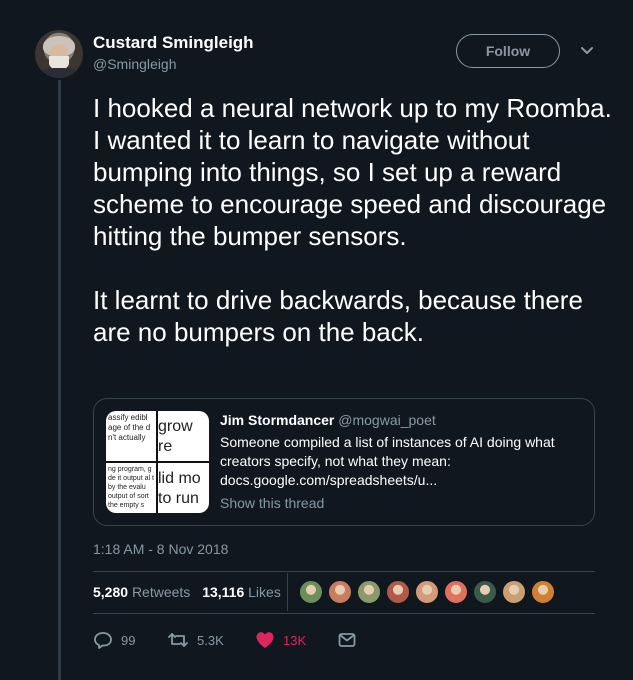  Describe the element at coordinates (175, 436) in the screenshot. I see `thumbnail-text-2: grow re` at that location.